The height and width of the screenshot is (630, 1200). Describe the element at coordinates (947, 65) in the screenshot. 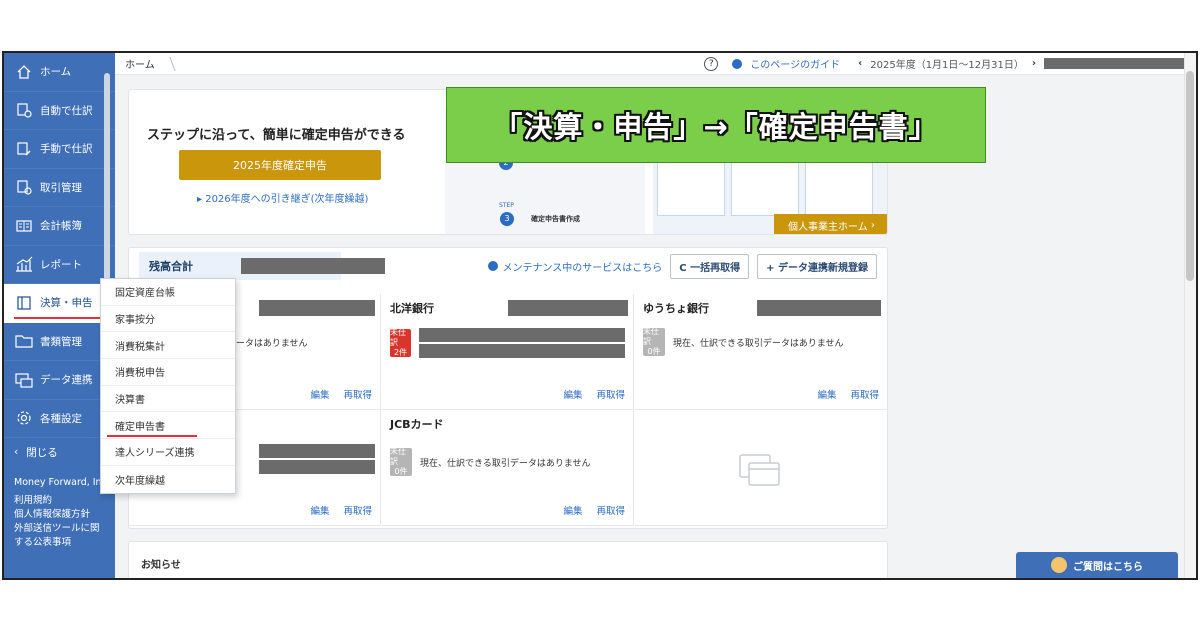

I see `fiscal-period: 2025年度（1月1日〜12月31日）` at that location.